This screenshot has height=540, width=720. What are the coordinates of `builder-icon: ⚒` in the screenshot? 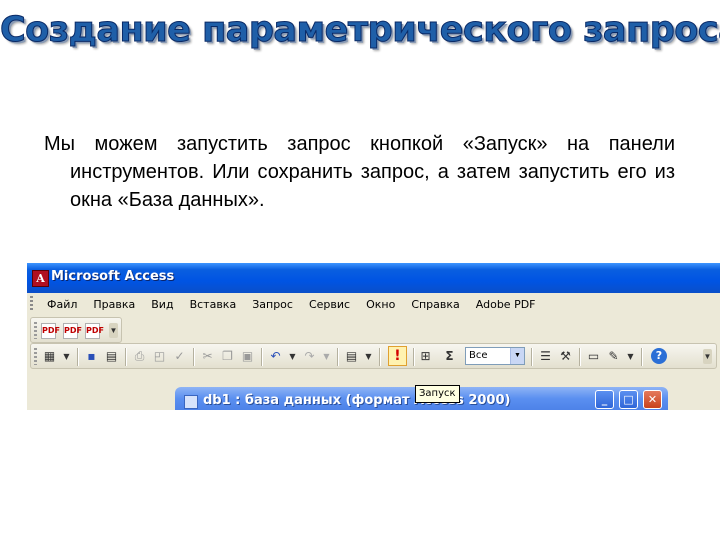 It's located at (565, 356).